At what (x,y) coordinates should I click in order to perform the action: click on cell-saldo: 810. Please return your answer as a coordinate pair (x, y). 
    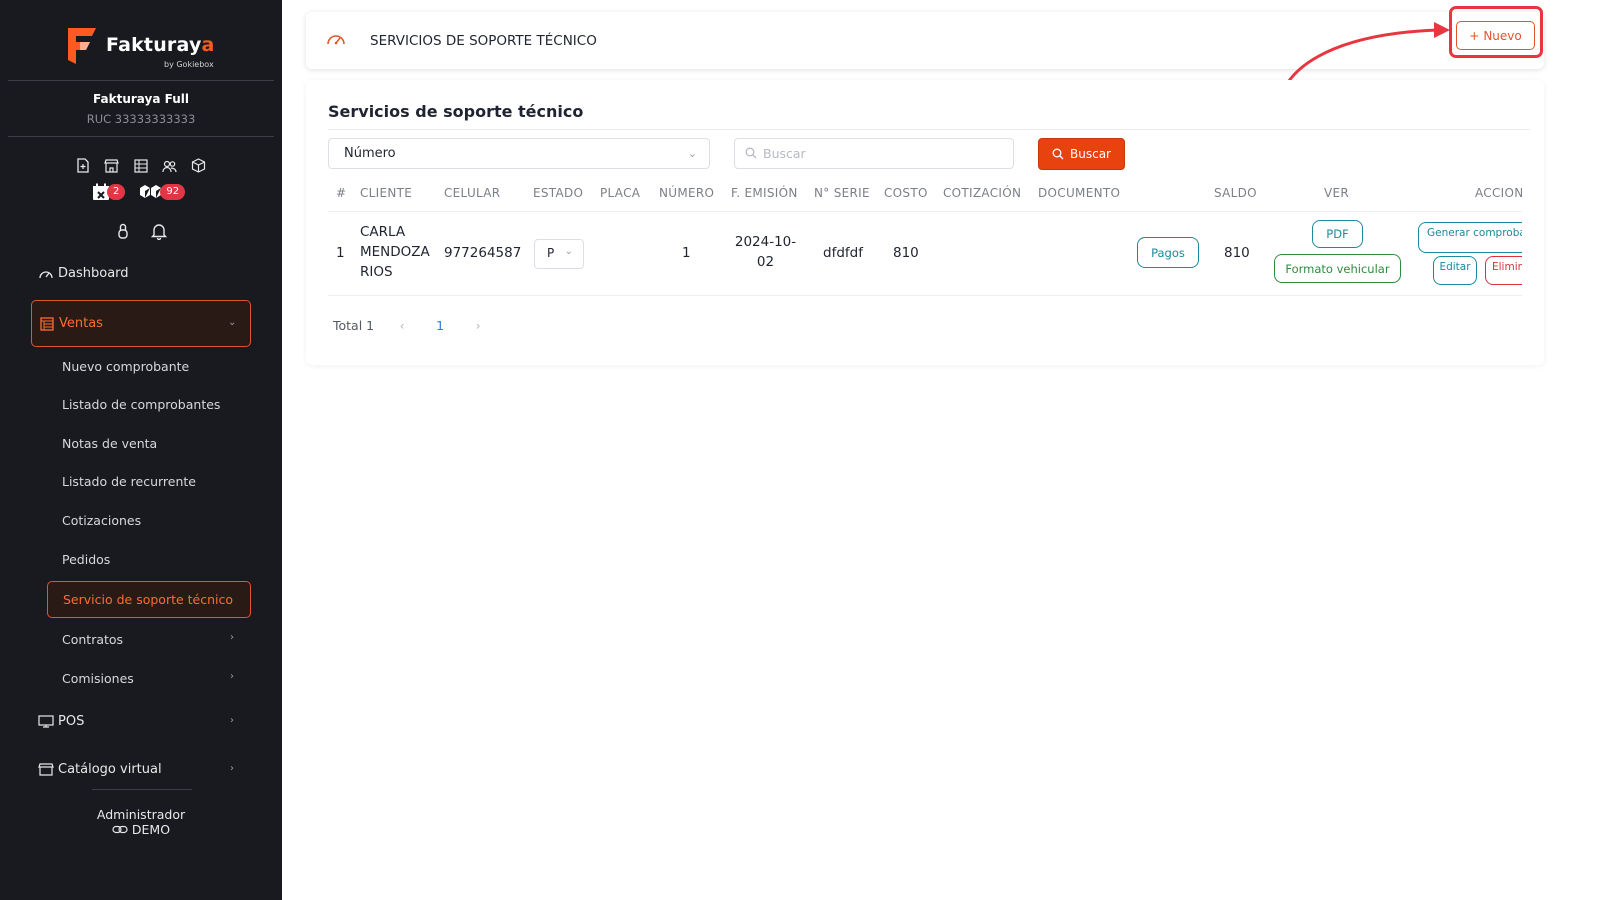
    Looking at the image, I should click on (1237, 253).